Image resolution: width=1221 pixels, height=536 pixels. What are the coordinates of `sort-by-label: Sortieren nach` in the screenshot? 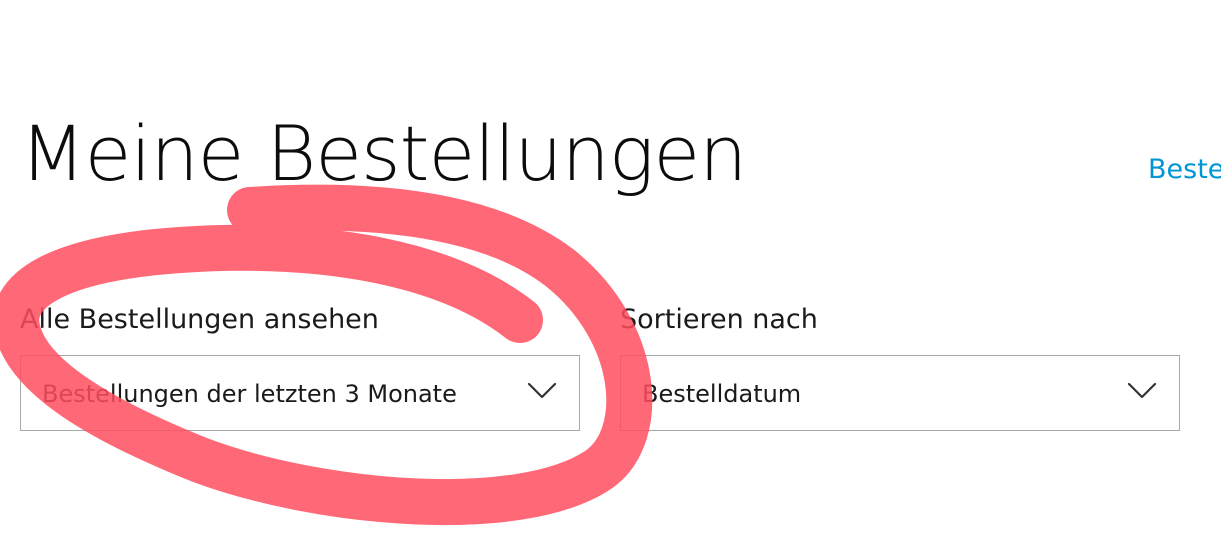 It's located at (719, 319).